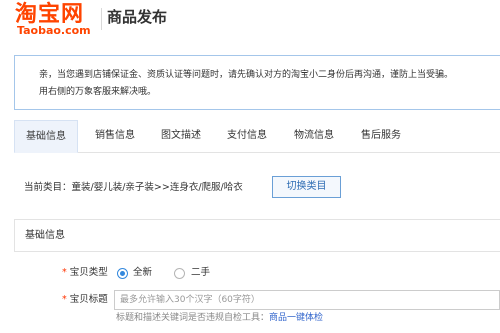  Describe the element at coordinates (115, 136) in the screenshot. I see `tab-sales-info: 销售信息` at that location.